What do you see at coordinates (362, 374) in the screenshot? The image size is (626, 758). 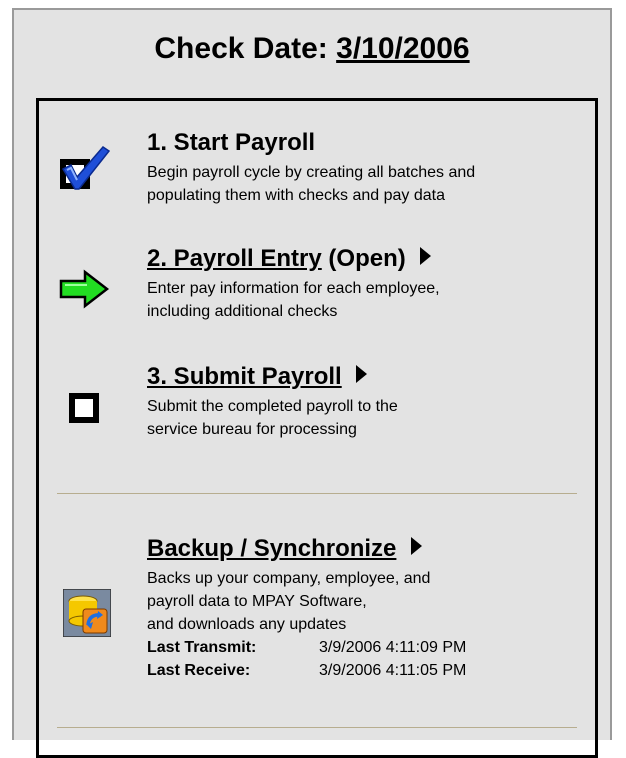 I see `submit-payroll-arrow-icon` at bounding box center [362, 374].